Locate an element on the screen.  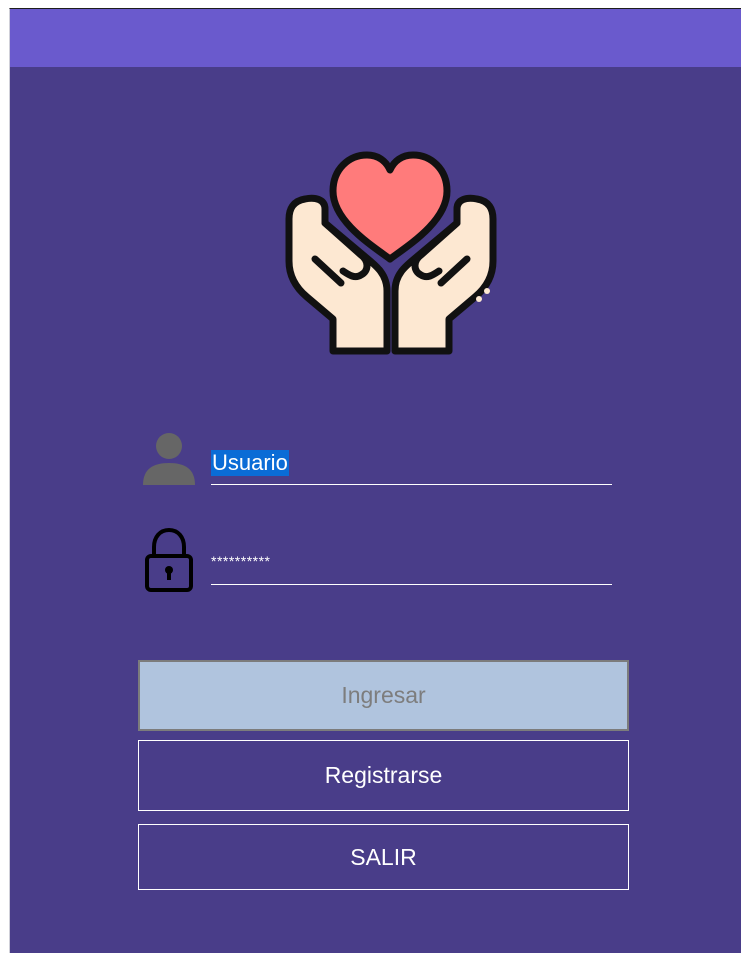
password-field: ********** is located at coordinates (411, 565).